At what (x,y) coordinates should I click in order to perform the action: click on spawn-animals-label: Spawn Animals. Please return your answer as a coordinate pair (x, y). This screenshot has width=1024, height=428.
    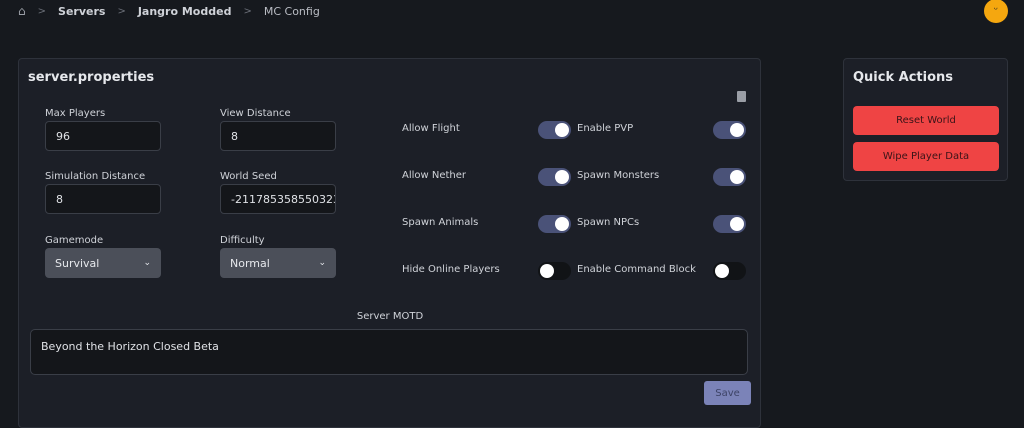
    Looking at the image, I should click on (440, 222).